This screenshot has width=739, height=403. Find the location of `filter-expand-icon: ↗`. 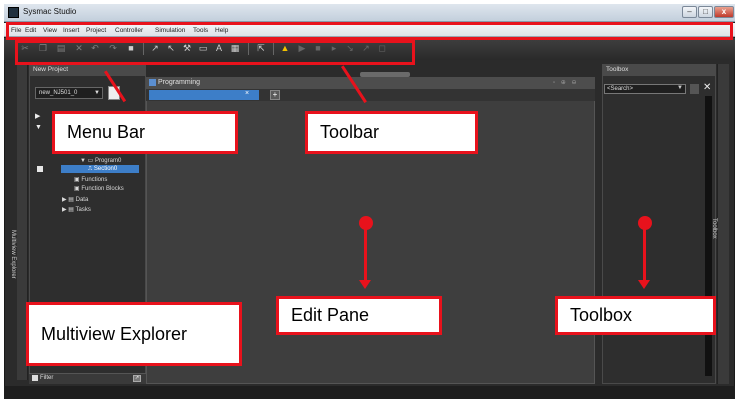

filter-expand-icon: ↗ is located at coordinates (137, 378).